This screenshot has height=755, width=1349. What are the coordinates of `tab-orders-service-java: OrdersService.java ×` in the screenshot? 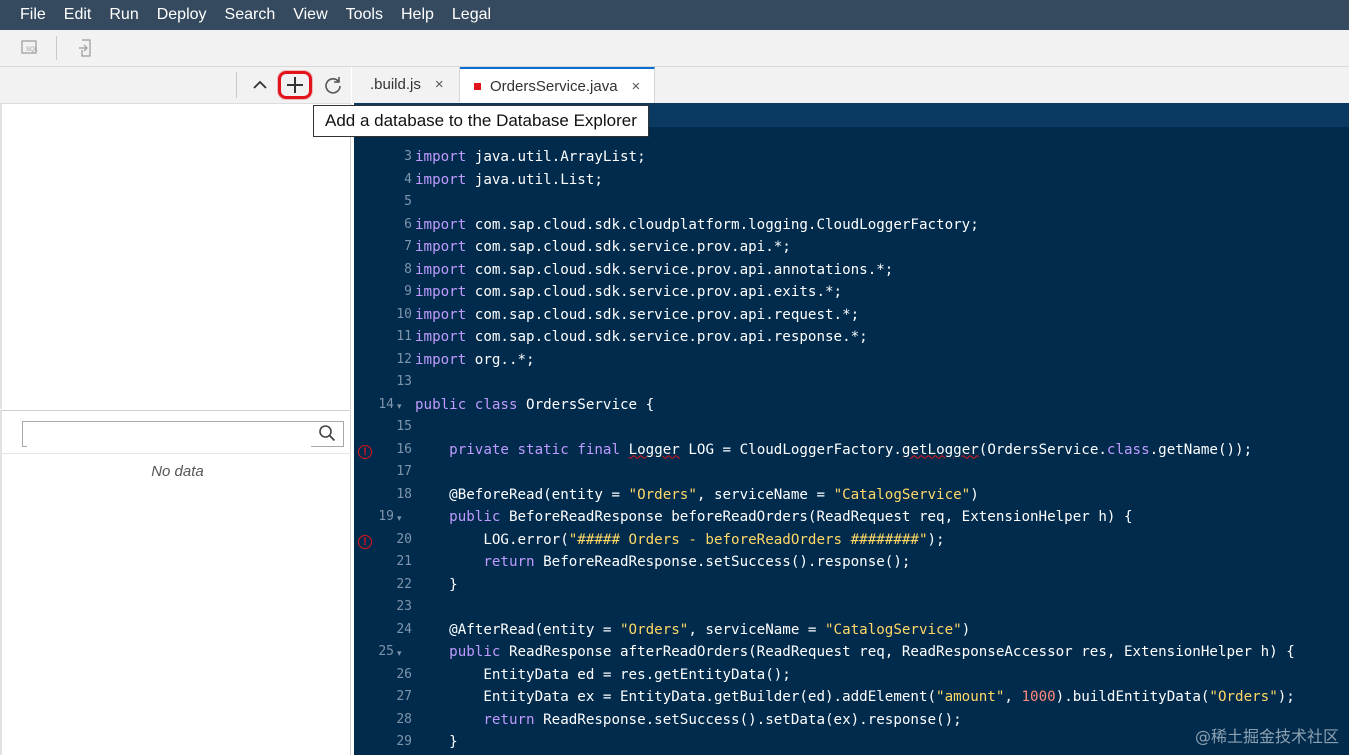 It's located at (557, 85).